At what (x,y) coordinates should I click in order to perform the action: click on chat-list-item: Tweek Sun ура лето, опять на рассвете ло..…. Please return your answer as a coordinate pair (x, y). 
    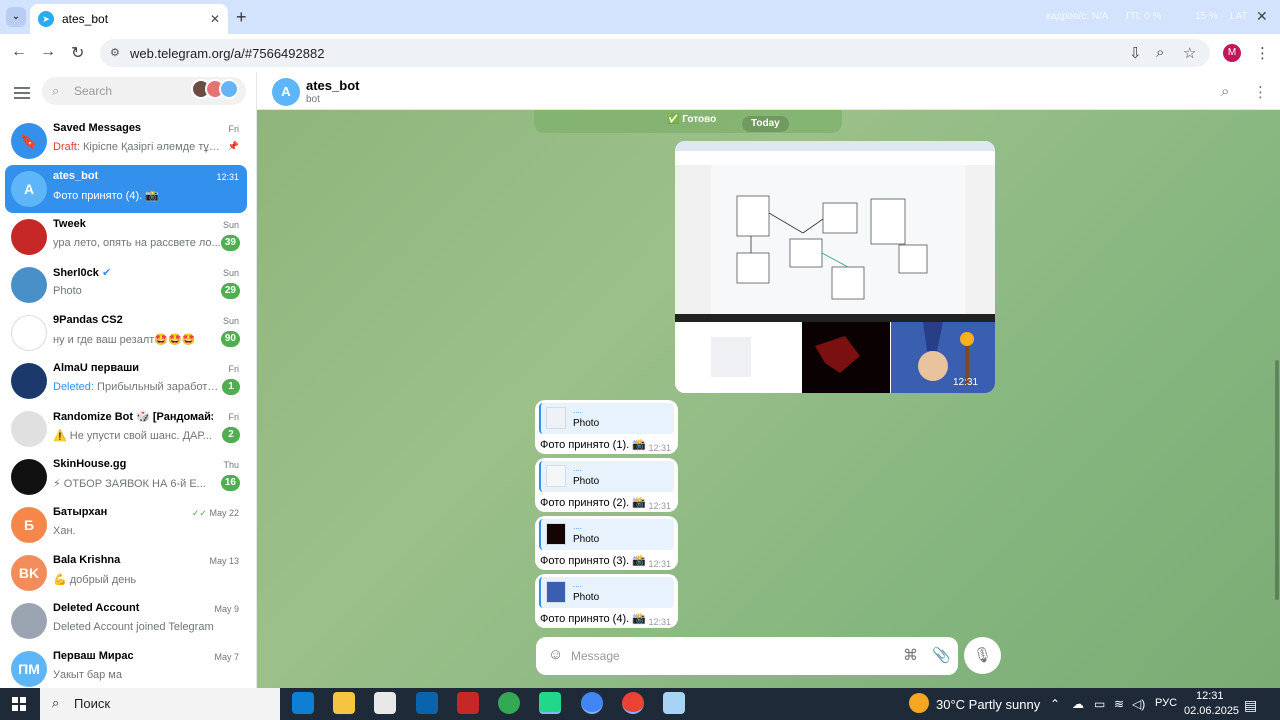
    Looking at the image, I should click on (126, 237).